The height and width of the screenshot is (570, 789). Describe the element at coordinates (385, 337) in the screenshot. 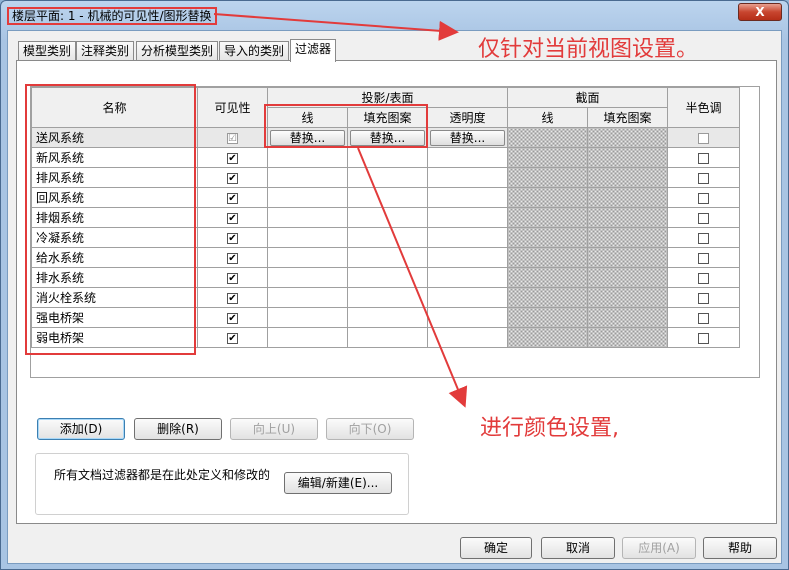

I see `table-row: 弱电桥架 ✔` at that location.